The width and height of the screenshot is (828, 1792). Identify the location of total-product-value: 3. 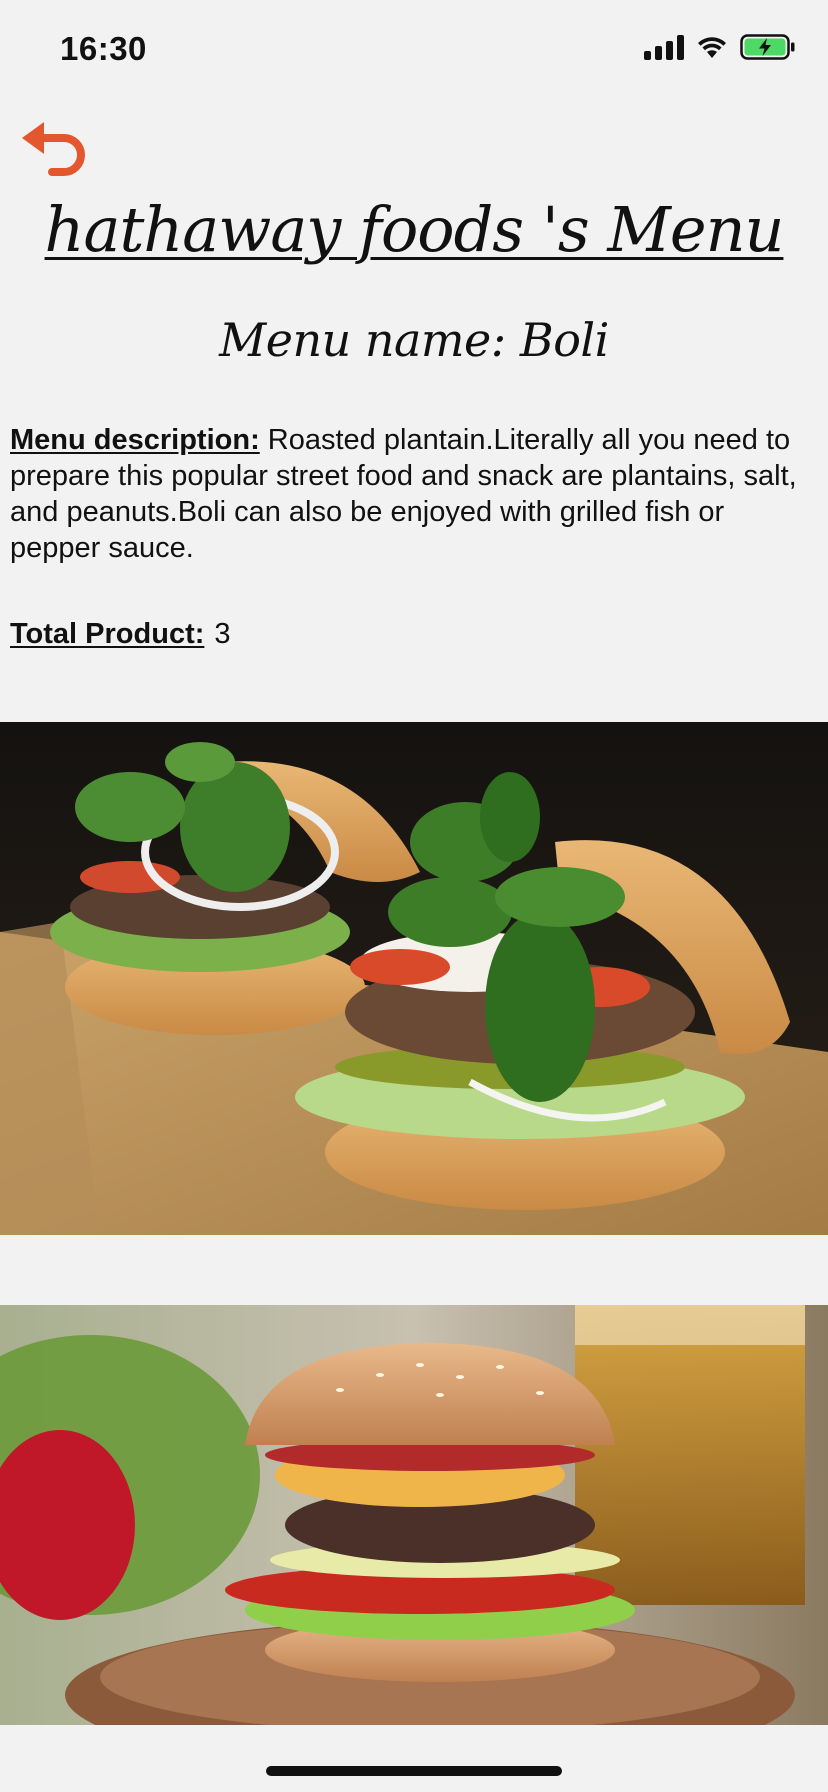
(222, 634).